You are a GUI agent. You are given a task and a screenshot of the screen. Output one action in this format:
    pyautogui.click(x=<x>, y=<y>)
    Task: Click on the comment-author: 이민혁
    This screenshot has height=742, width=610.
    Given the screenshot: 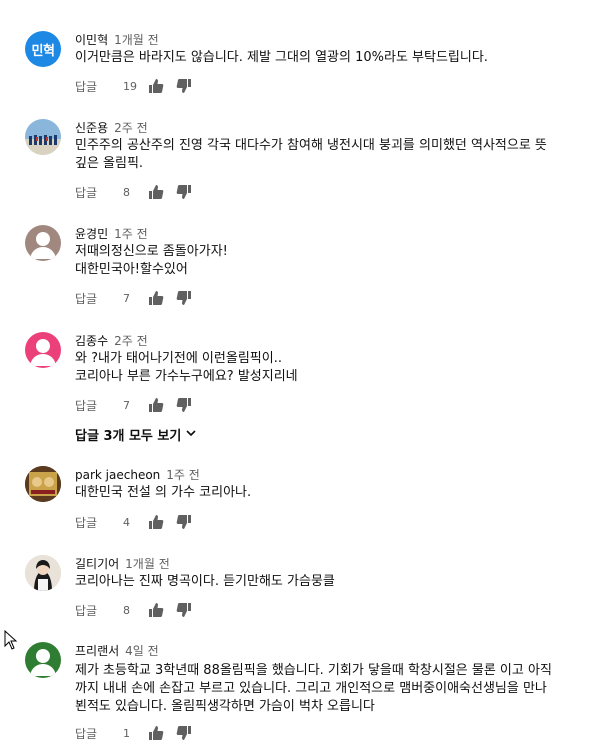 What is the action you would take?
    pyautogui.click(x=91, y=40)
    